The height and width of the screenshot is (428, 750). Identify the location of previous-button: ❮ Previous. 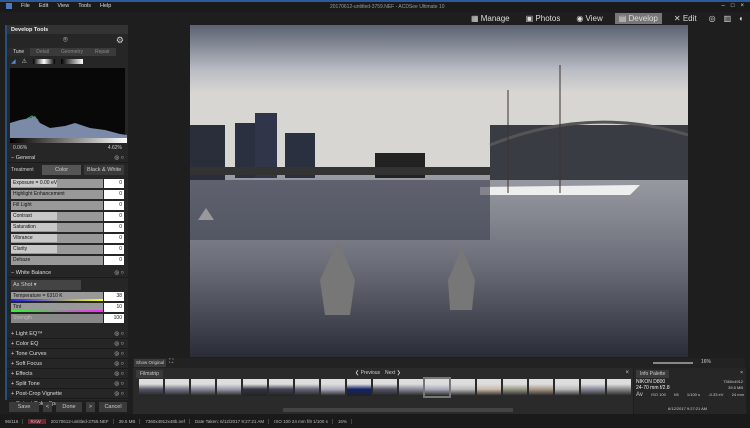
(367, 373).